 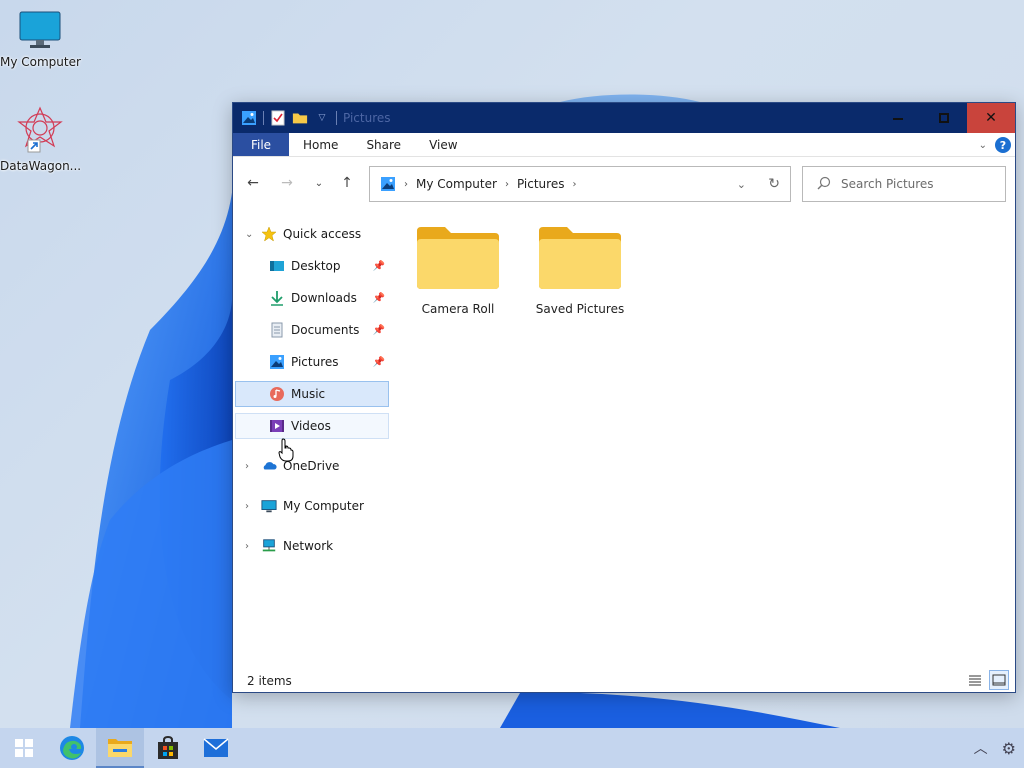 What do you see at coordinates (40, 129) in the screenshot?
I see `datawagon-logo-icon` at bounding box center [40, 129].